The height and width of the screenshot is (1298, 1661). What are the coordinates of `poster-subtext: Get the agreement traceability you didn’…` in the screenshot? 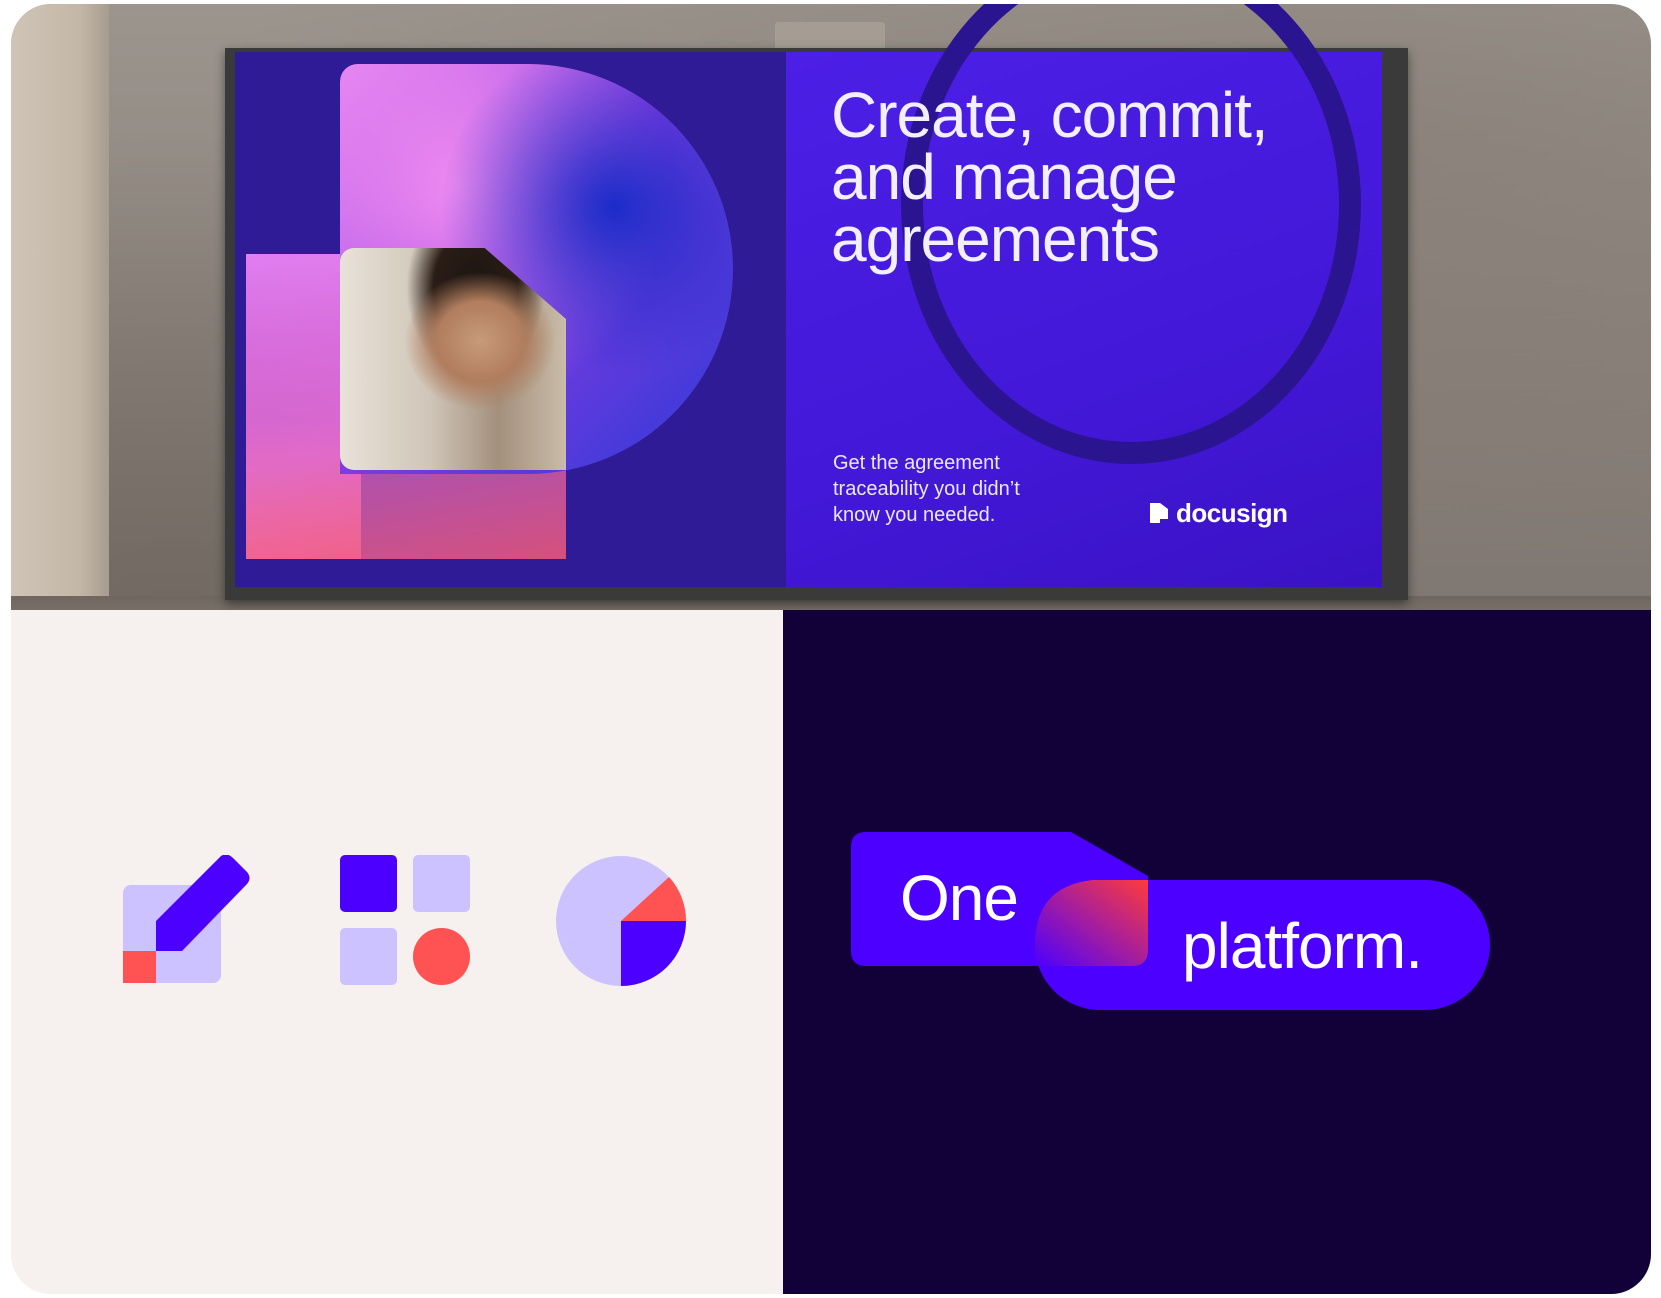 It's located at (963, 489).